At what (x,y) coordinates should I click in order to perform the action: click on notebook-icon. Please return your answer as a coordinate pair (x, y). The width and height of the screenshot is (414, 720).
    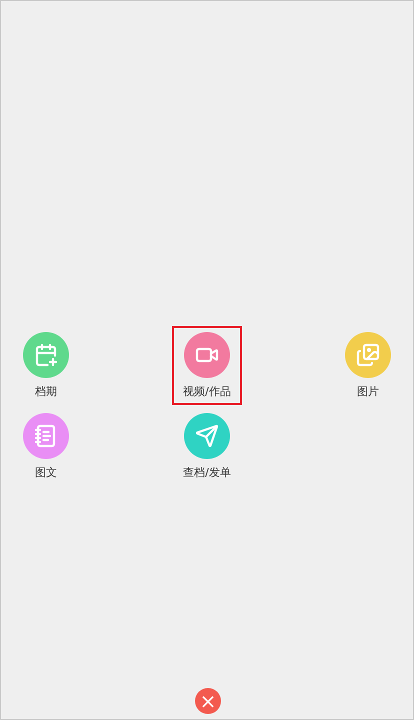
    Looking at the image, I should click on (46, 436).